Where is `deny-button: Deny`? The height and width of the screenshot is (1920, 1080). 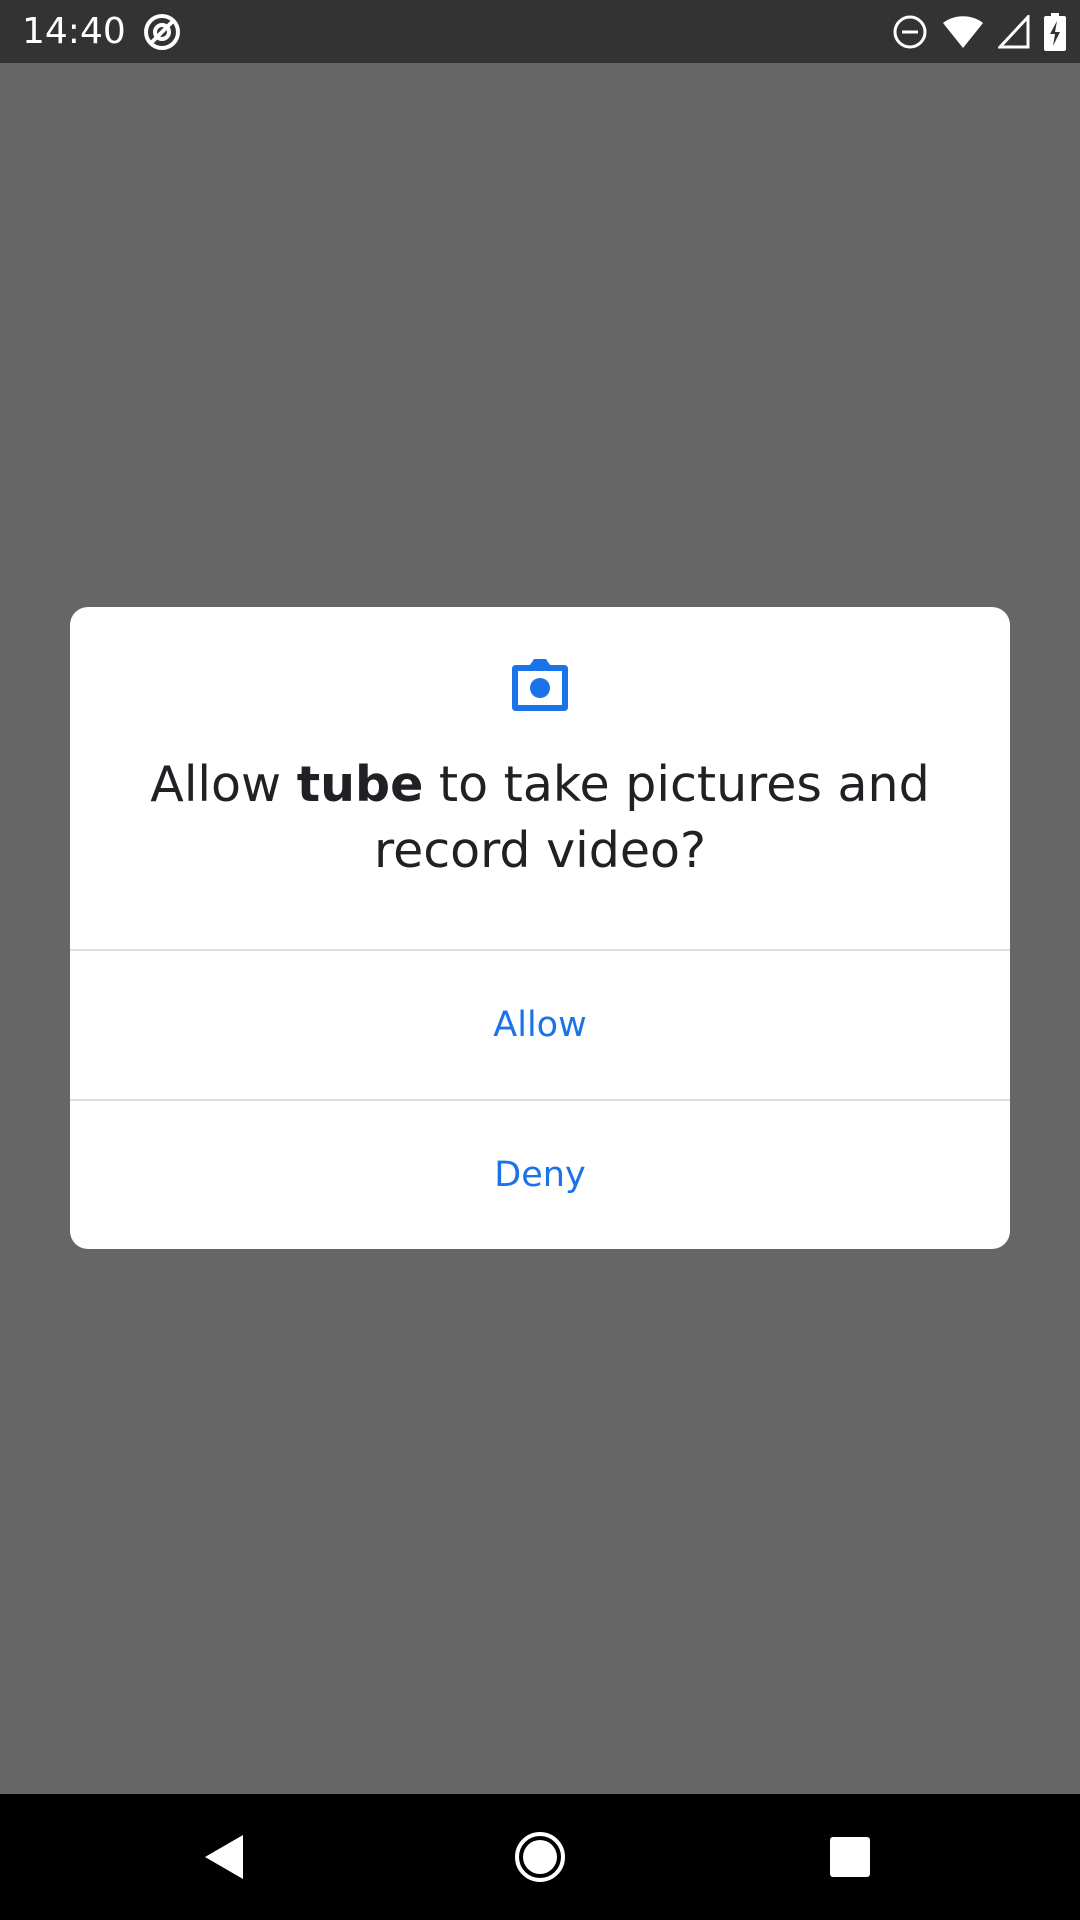
deny-button: Deny is located at coordinates (540, 1175).